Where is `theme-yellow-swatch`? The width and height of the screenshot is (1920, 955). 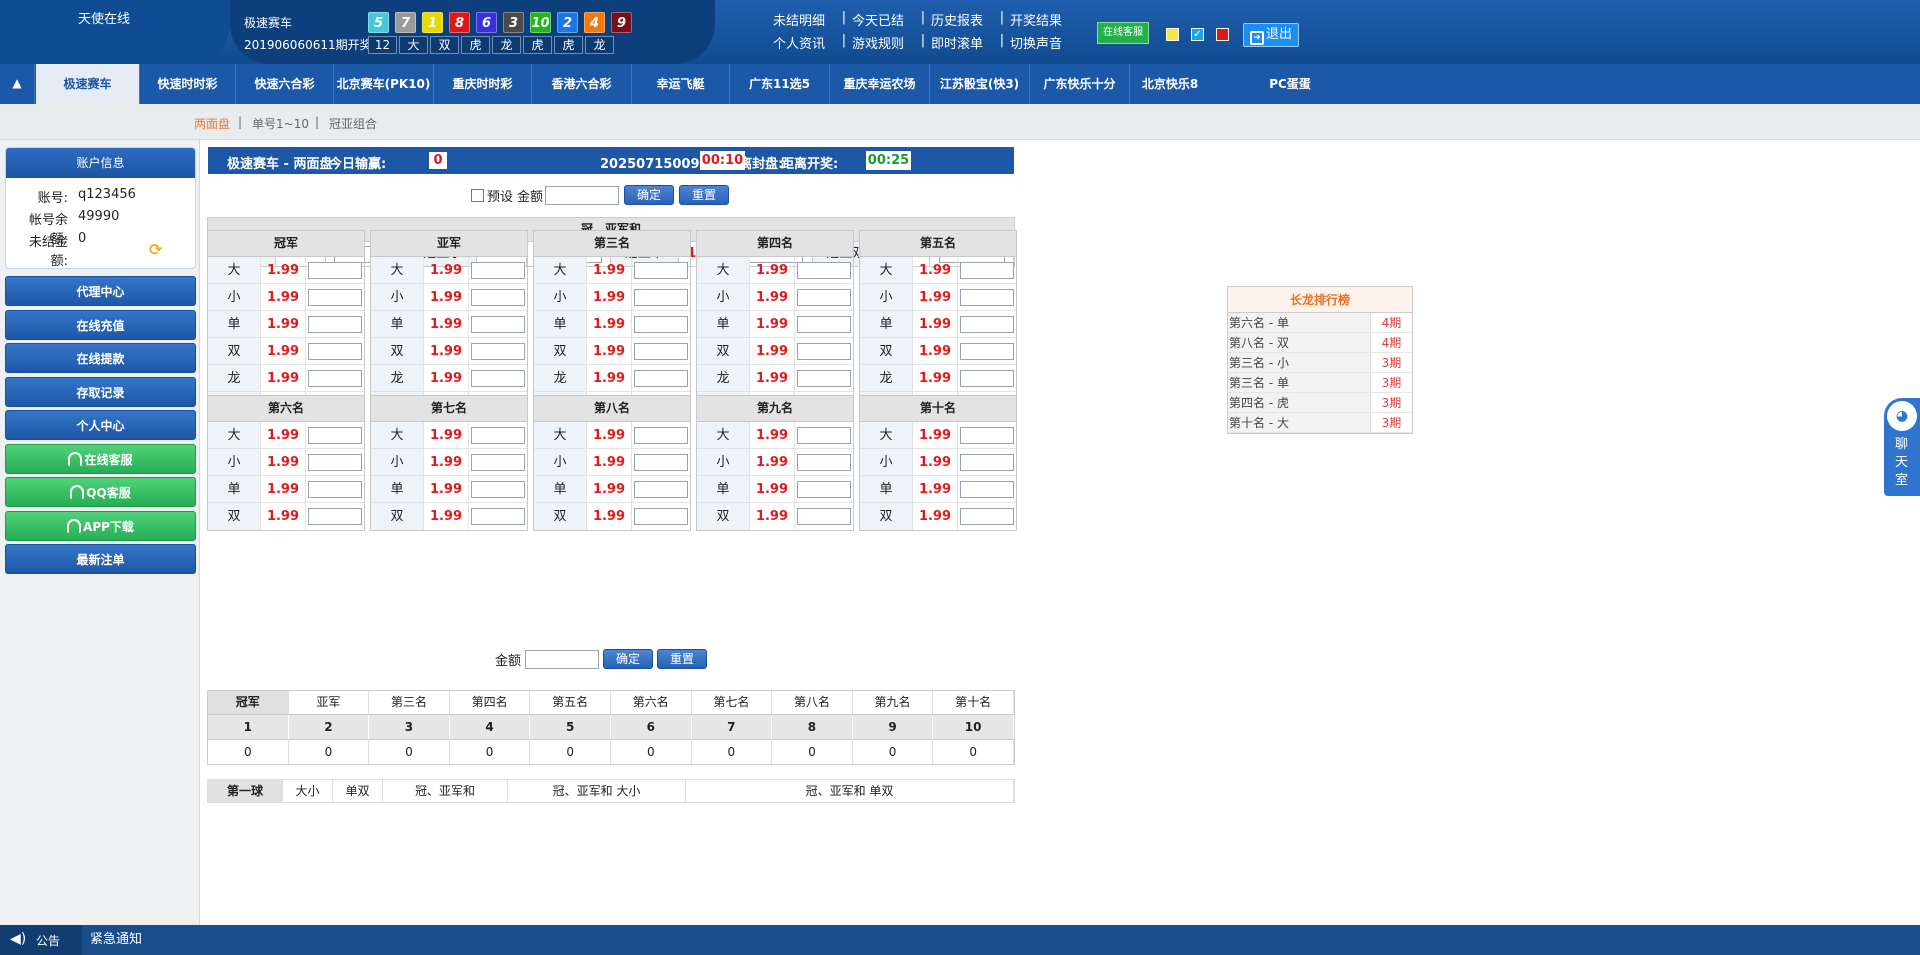 theme-yellow-swatch is located at coordinates (1172, 34).